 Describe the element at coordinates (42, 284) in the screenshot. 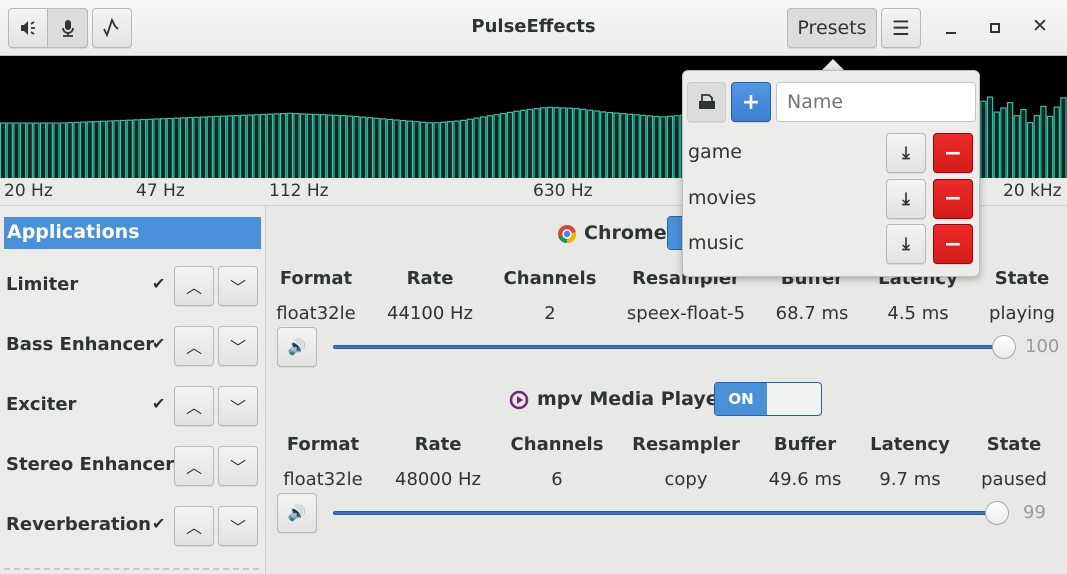

I see `effect-label: Limiter` at that location.